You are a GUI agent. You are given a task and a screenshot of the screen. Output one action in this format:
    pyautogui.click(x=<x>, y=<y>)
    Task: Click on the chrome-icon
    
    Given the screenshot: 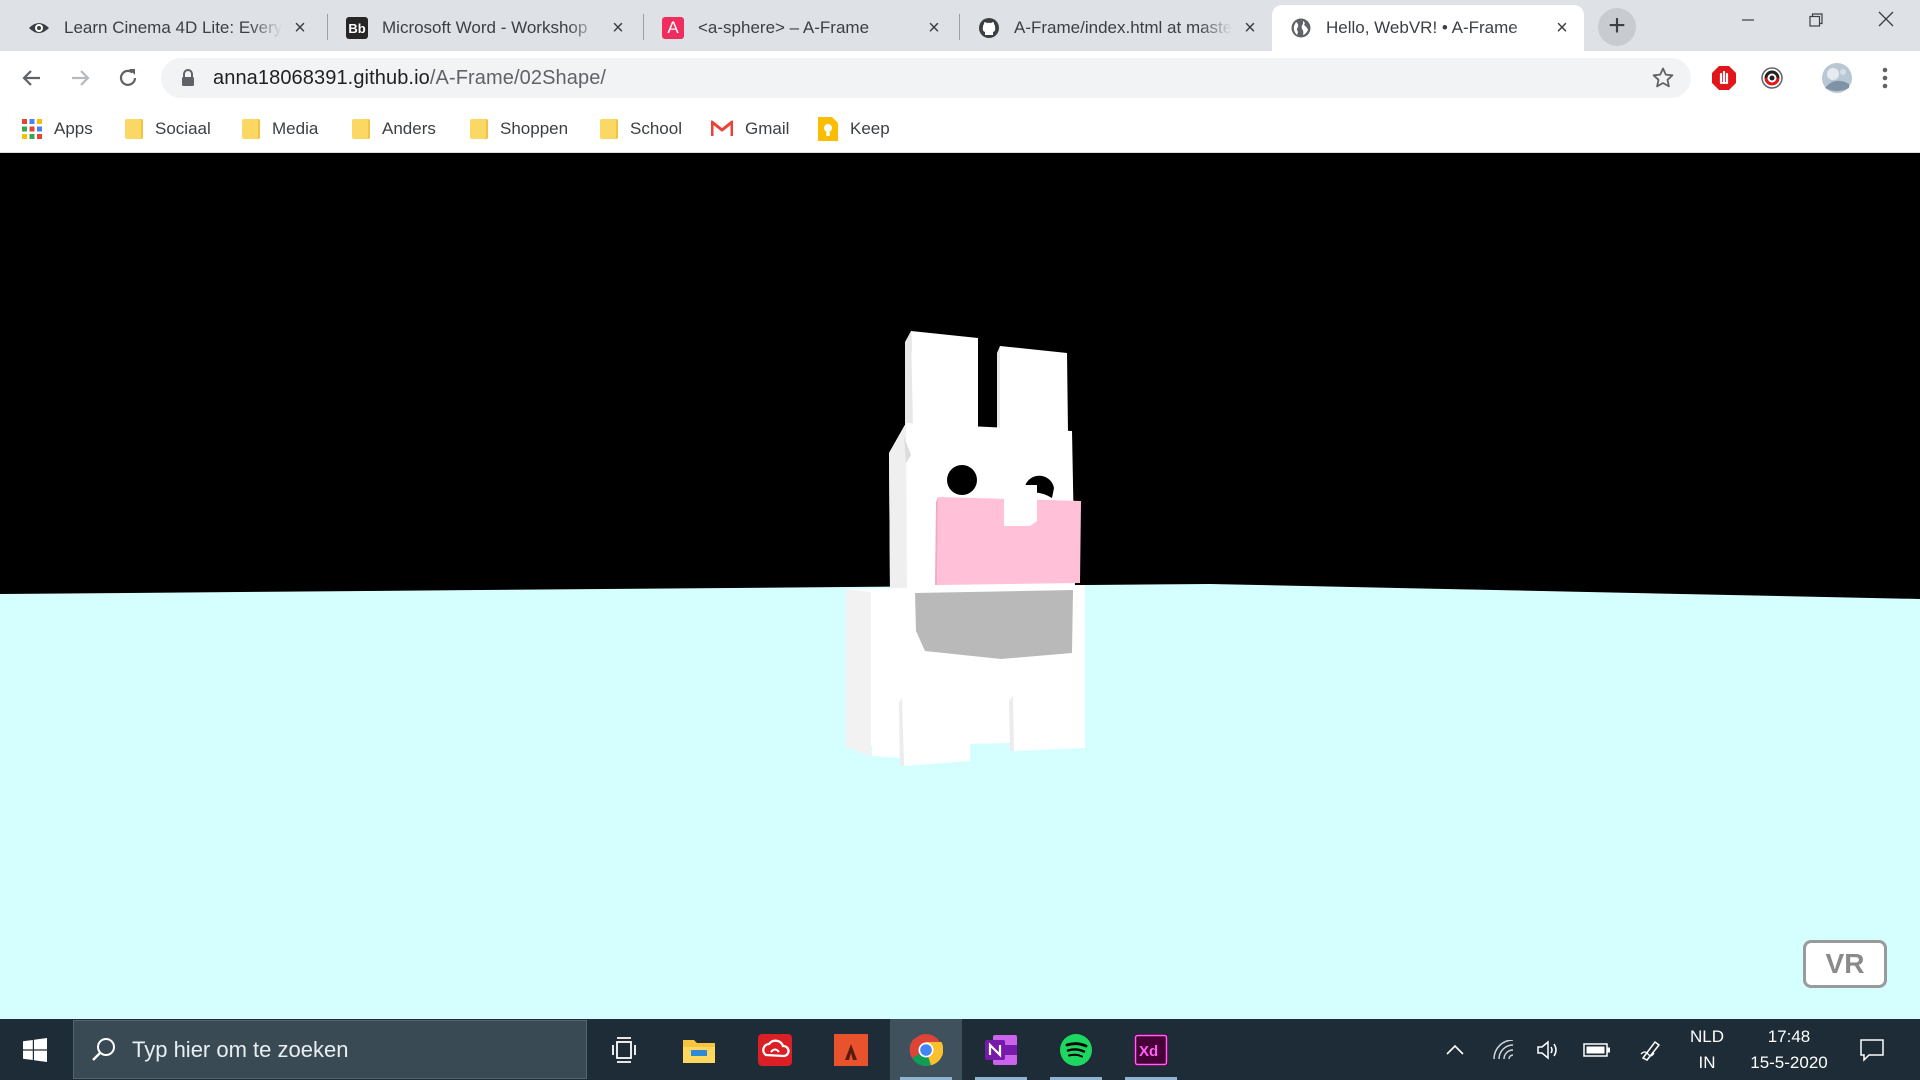 What is the action you would take?
    pyautogui.click(x=926, y=1049)
    